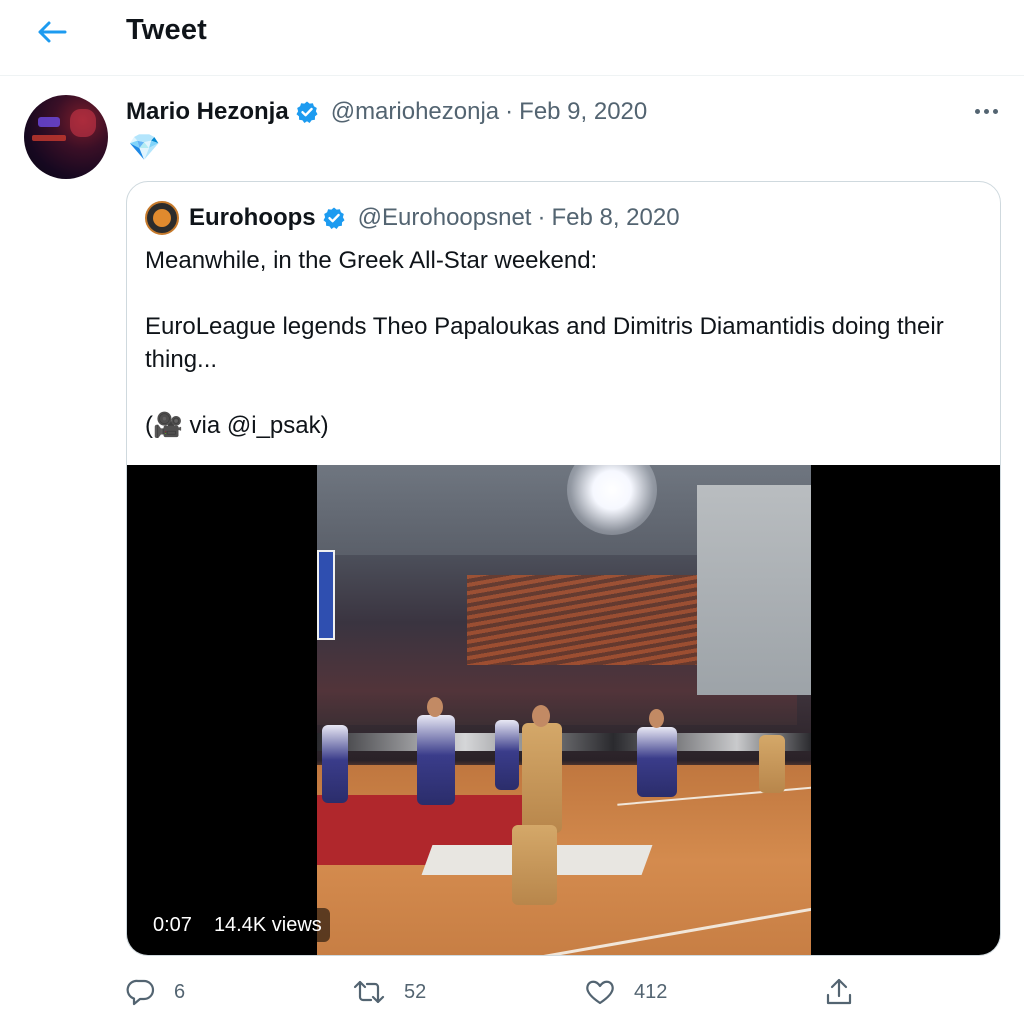 Image resolution: width=1024 pixels, height=1010 pixels. I want to click on page-title: Tweet, so click(167, 30).